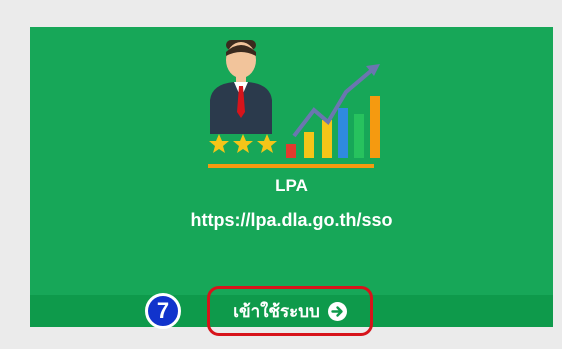  Describe the element at coordinates (291, 185) in the screenshot. I see `app-name: LPA` at that location.